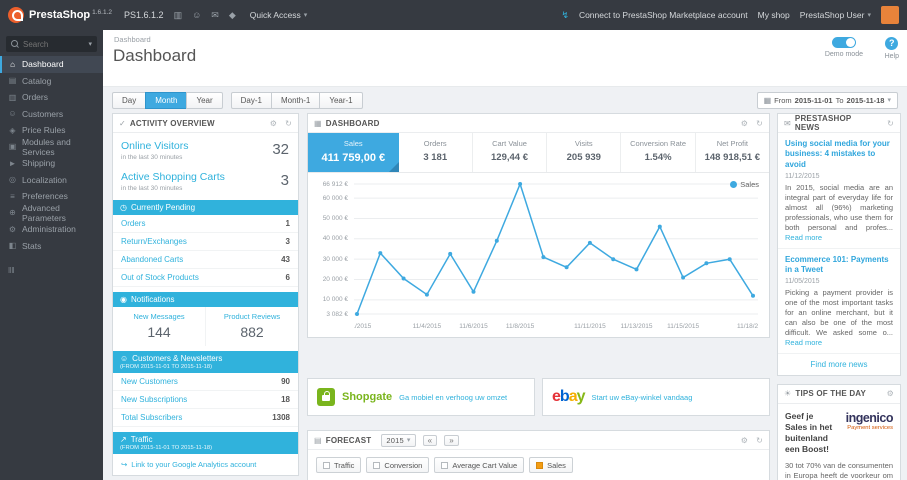  I want to click on find-more-news-link: Find more news, so click(839, 363).